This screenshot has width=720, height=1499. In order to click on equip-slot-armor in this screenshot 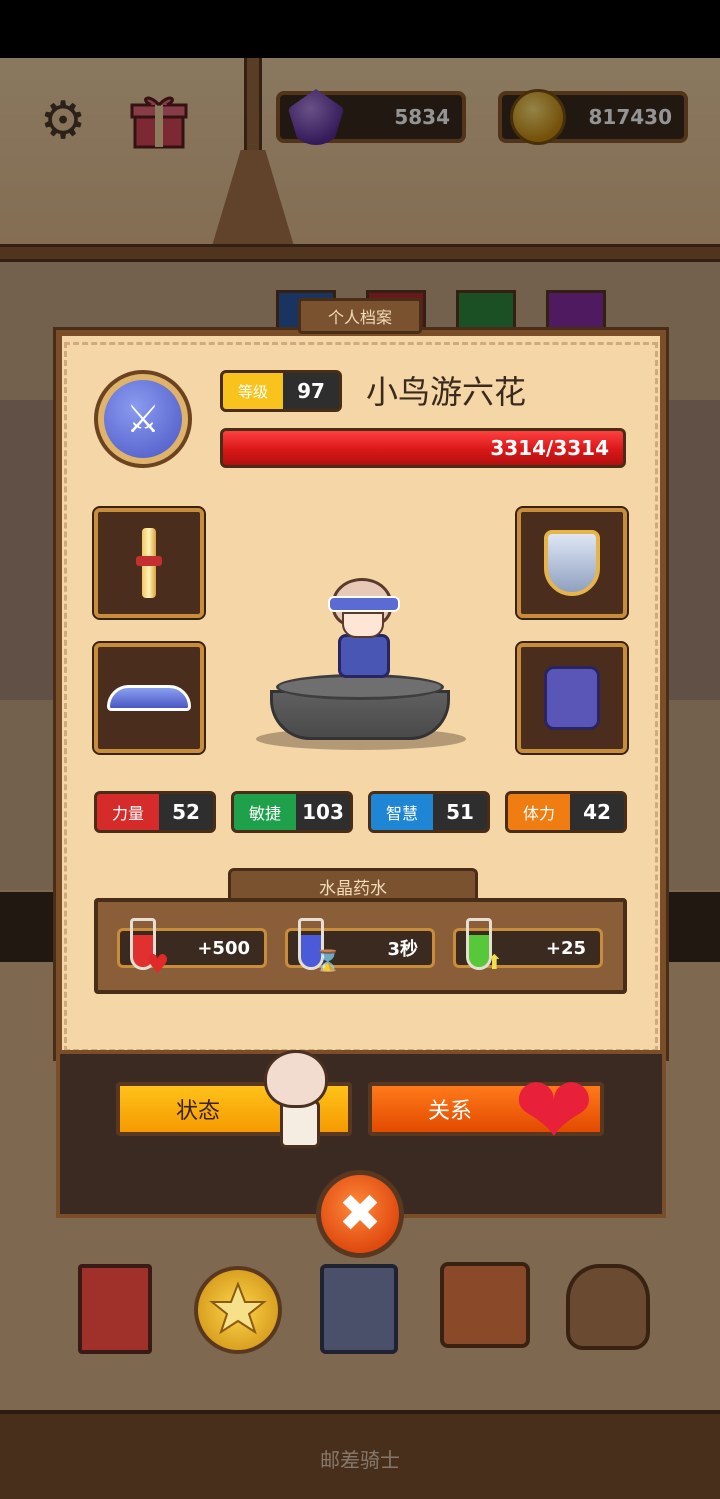, I will do `click(572, 698)`.